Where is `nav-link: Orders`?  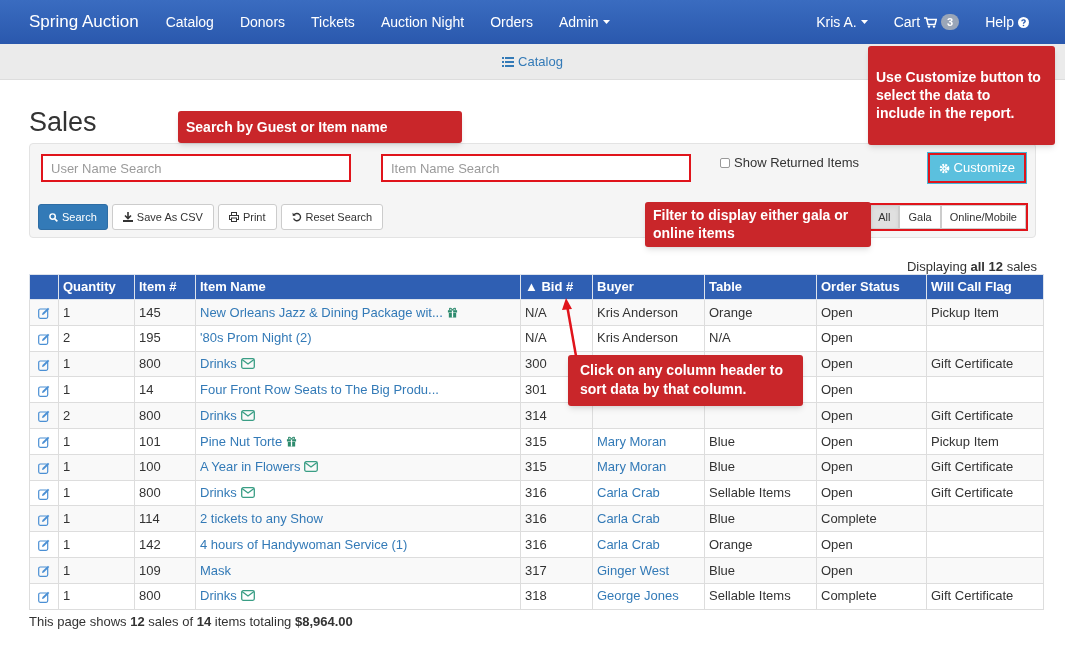
nav-link: Orders is located at coordinates (511, 22).